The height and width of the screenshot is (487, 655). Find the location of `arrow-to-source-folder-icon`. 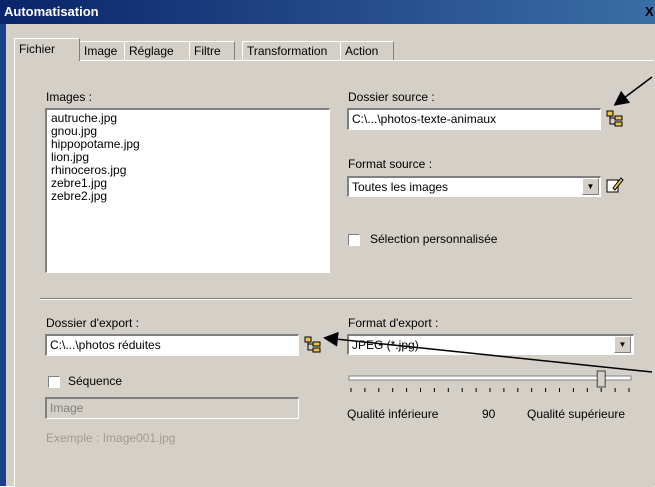

arrow-to-source-folder-icon is located at coordinates (633, 91).